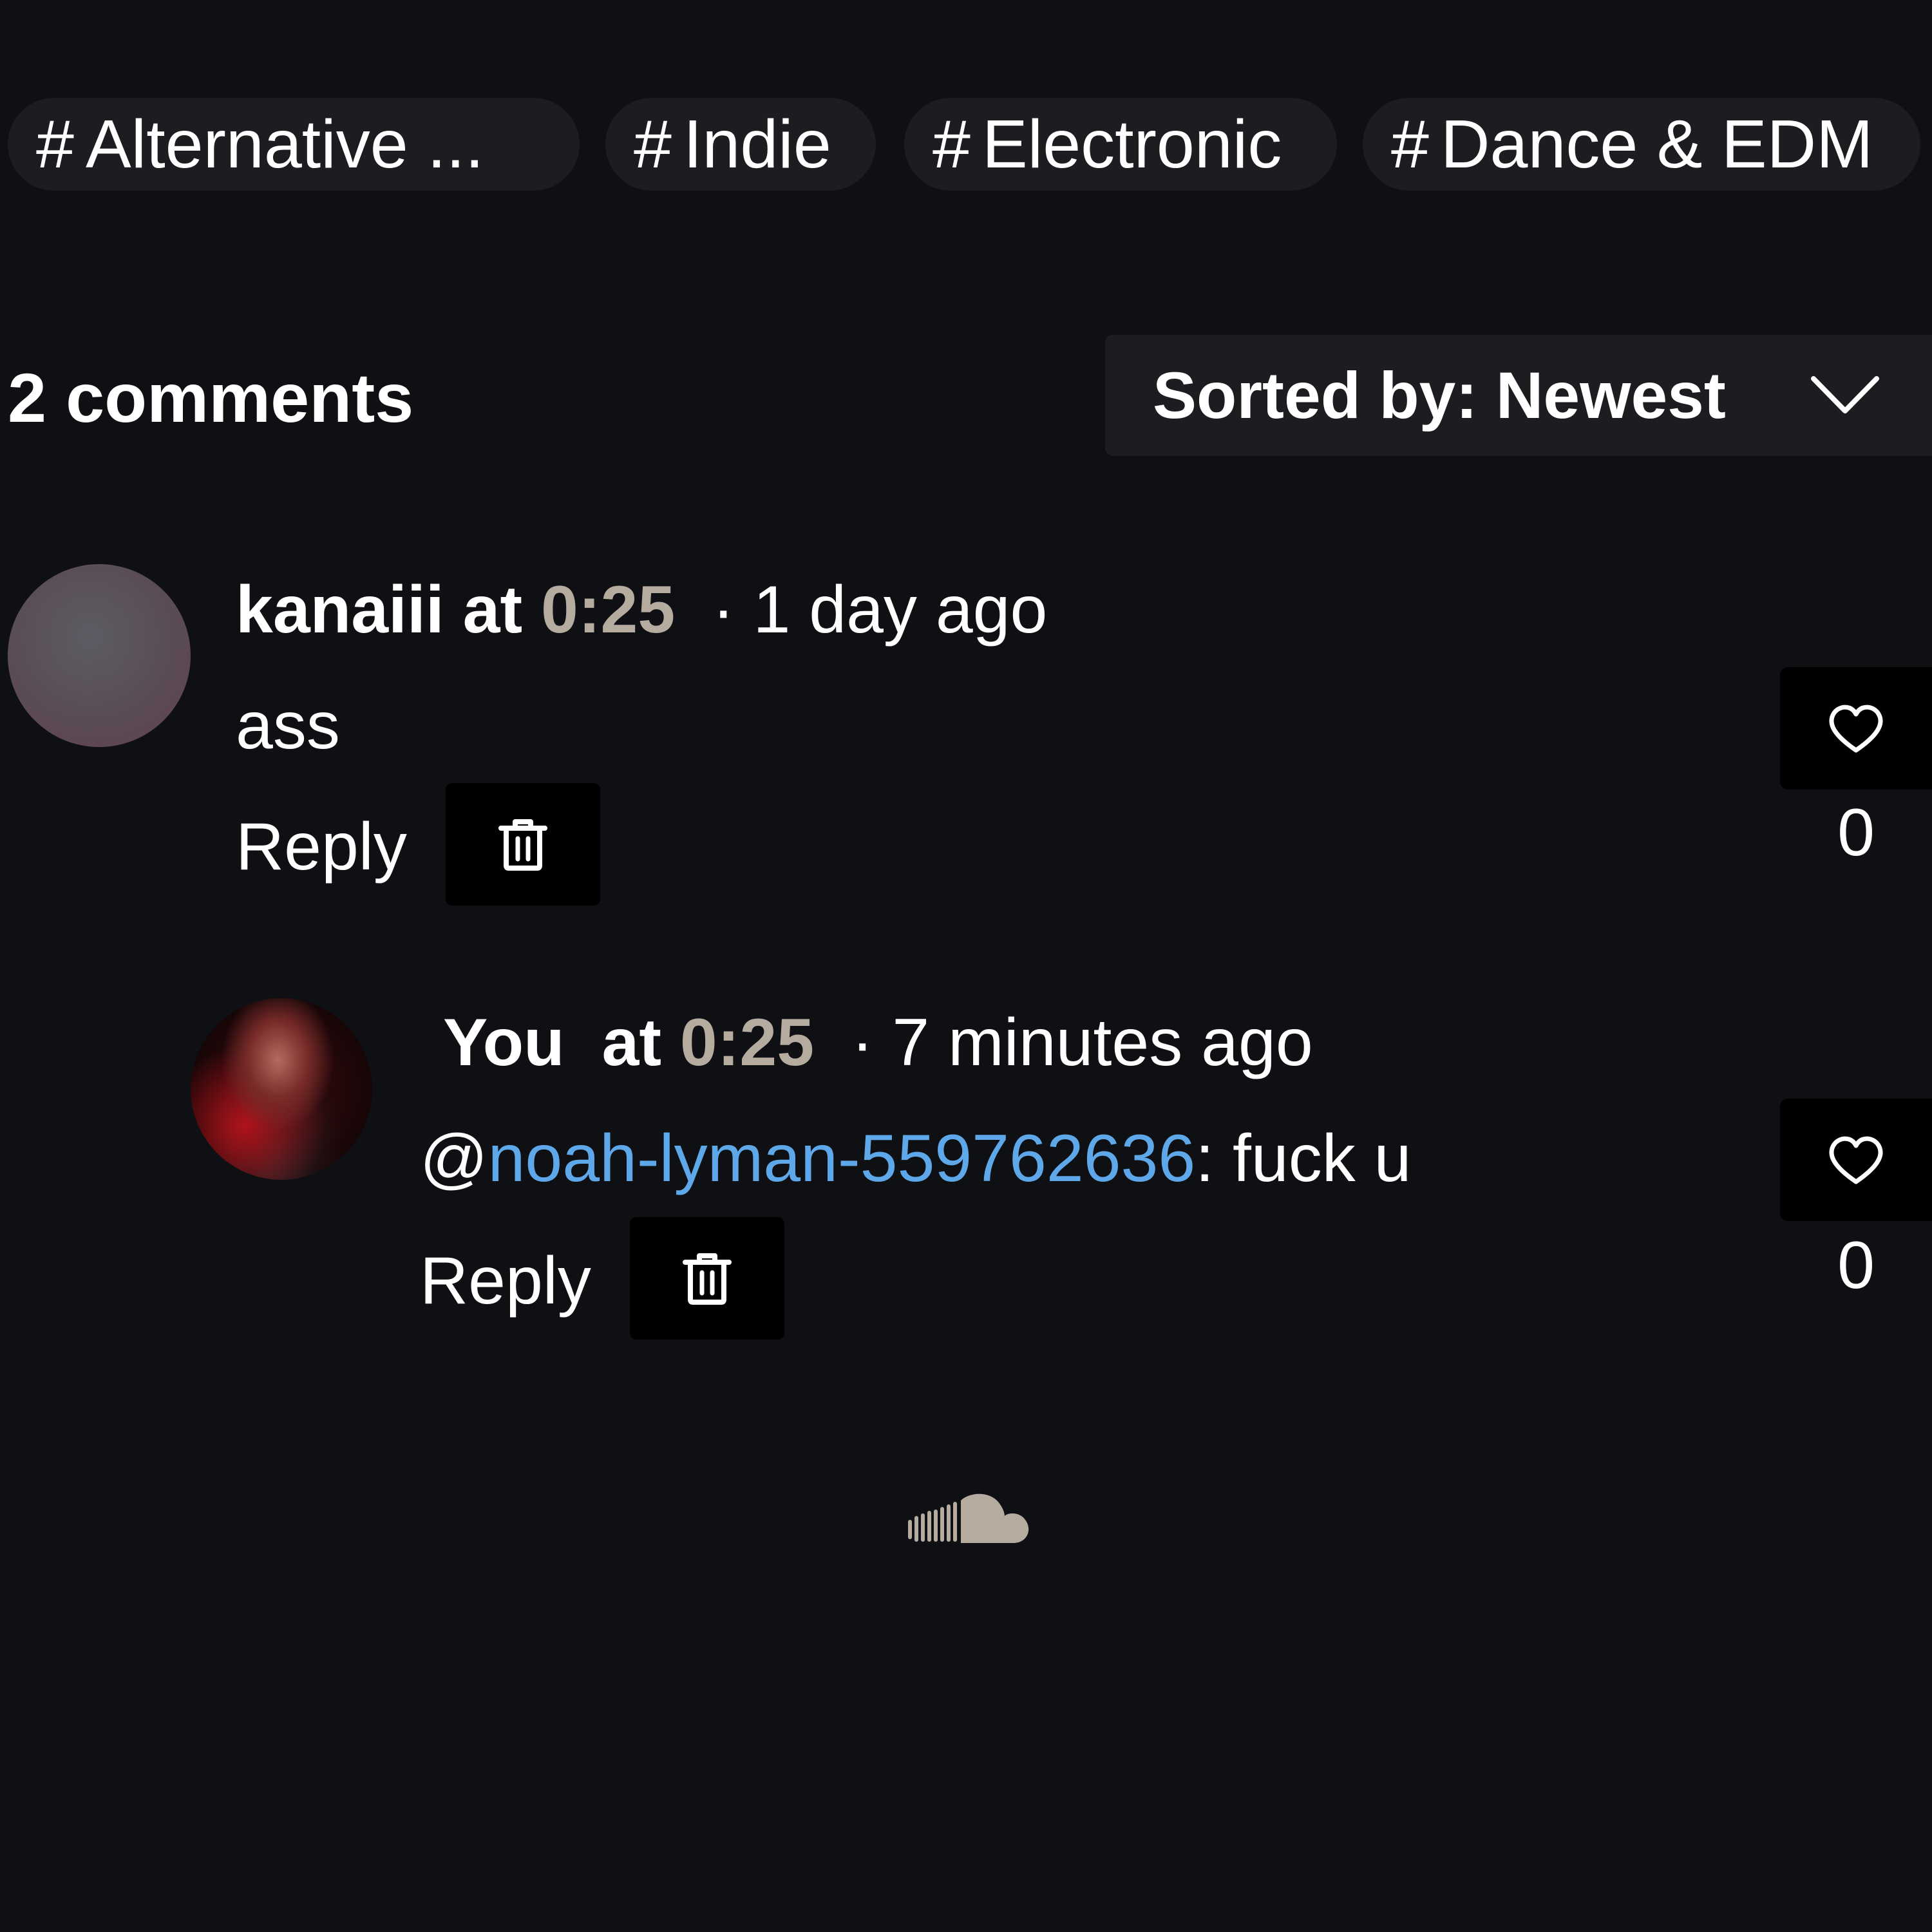  What do you see at coordinates (1082, 1042) in the screenshot?
I see `comment-age: · 7 minutes ago` at bounding box center [1082, 1042].